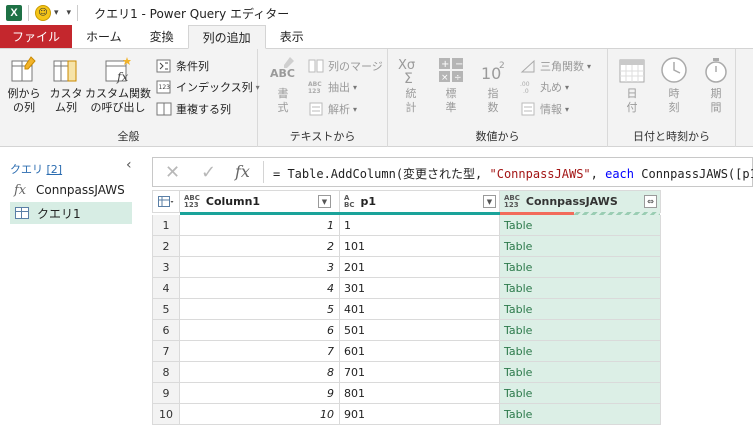  Describe the element at coordinates (36, 36) in the screenshot. I see `tab-file: ファイル` at that location.